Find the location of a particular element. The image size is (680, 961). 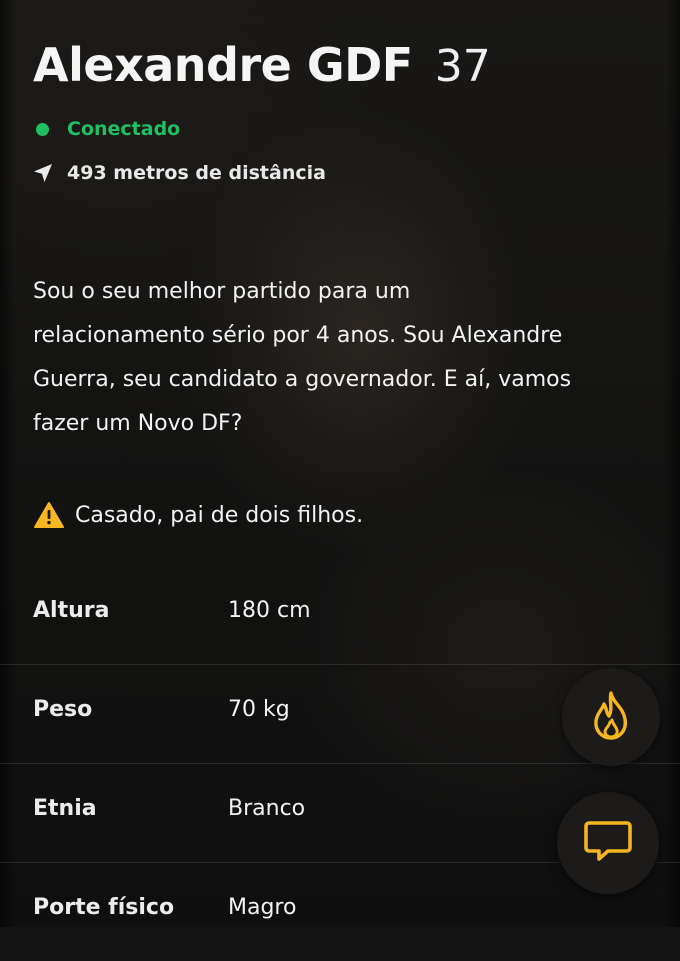

detail-value: Magro is located at coordinates (262, 907).